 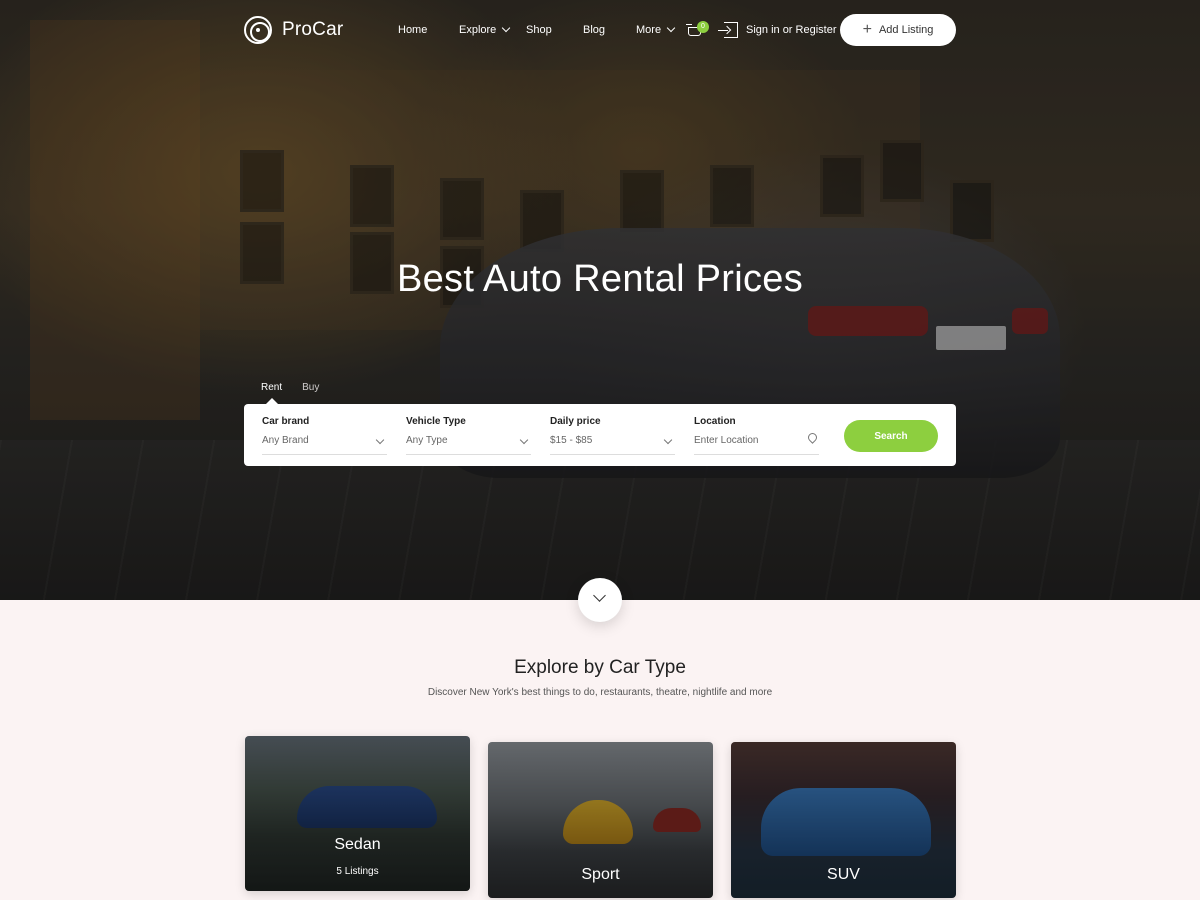 What do you see at coordinates (867, 29) in the screenshot?
I see `plus-icon: +` at bounding box center [867, 29].